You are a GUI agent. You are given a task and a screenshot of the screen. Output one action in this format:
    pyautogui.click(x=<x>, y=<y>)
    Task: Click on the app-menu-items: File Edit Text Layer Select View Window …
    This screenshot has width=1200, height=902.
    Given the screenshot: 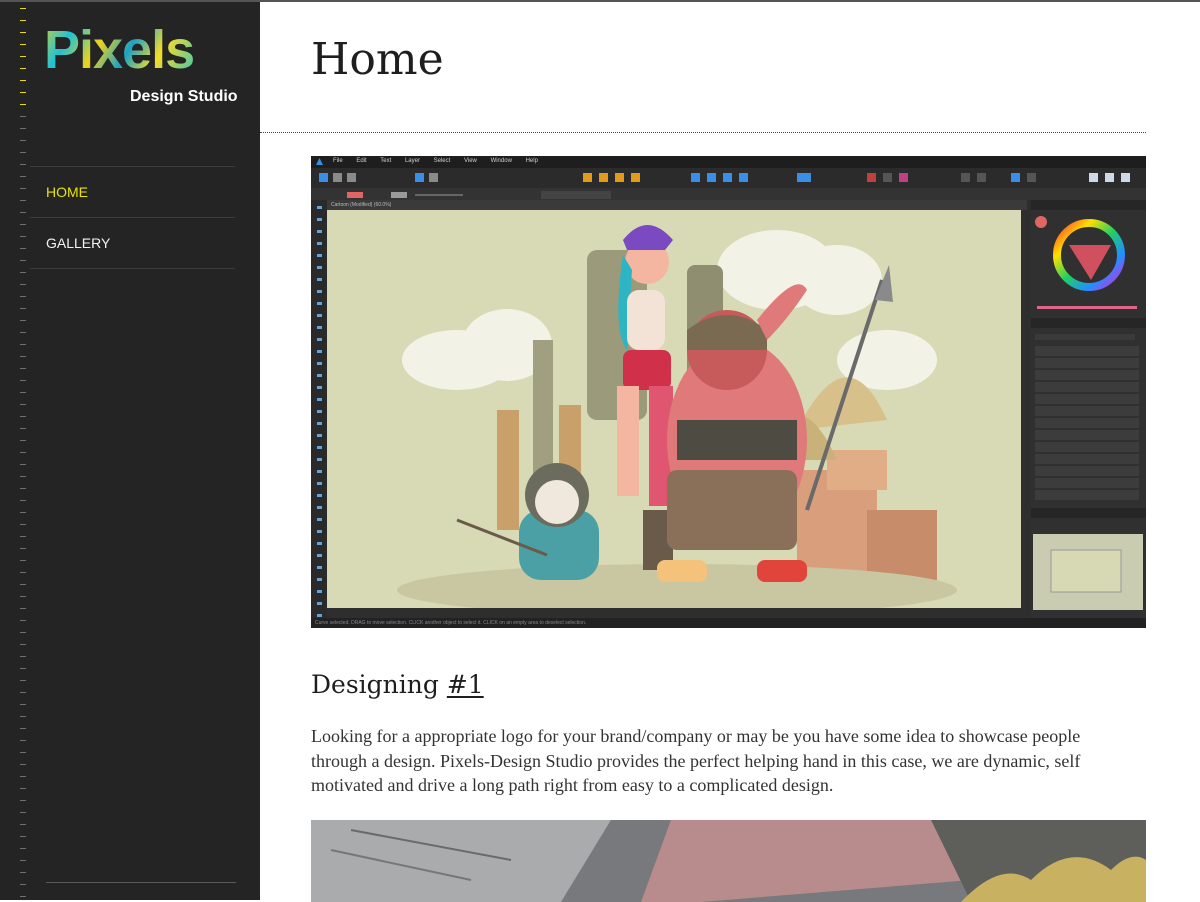 What is the action you would take?
    pyautogui.click(x=441, y=161)
    